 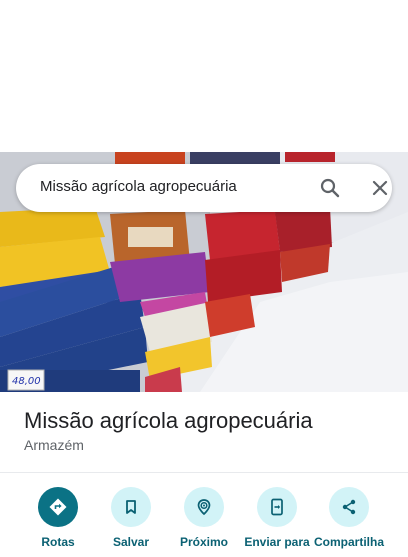 What do you see at coordinates (204, 507) in the screenshot?
I see `nearby-icon` at bounding box center [204, 507].